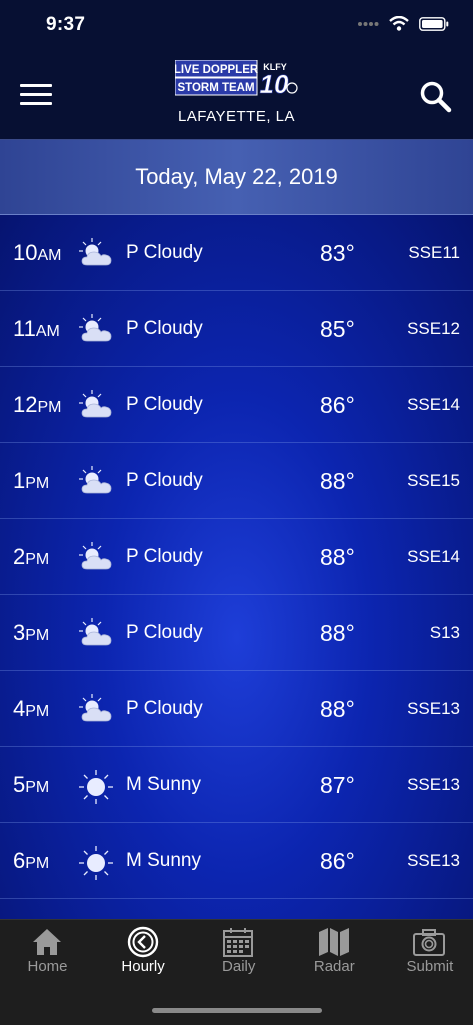  What do you see at coordinates (239, 966) in the screenshot?
I see `tab-label: Daily` at bounding box center [239, 966].